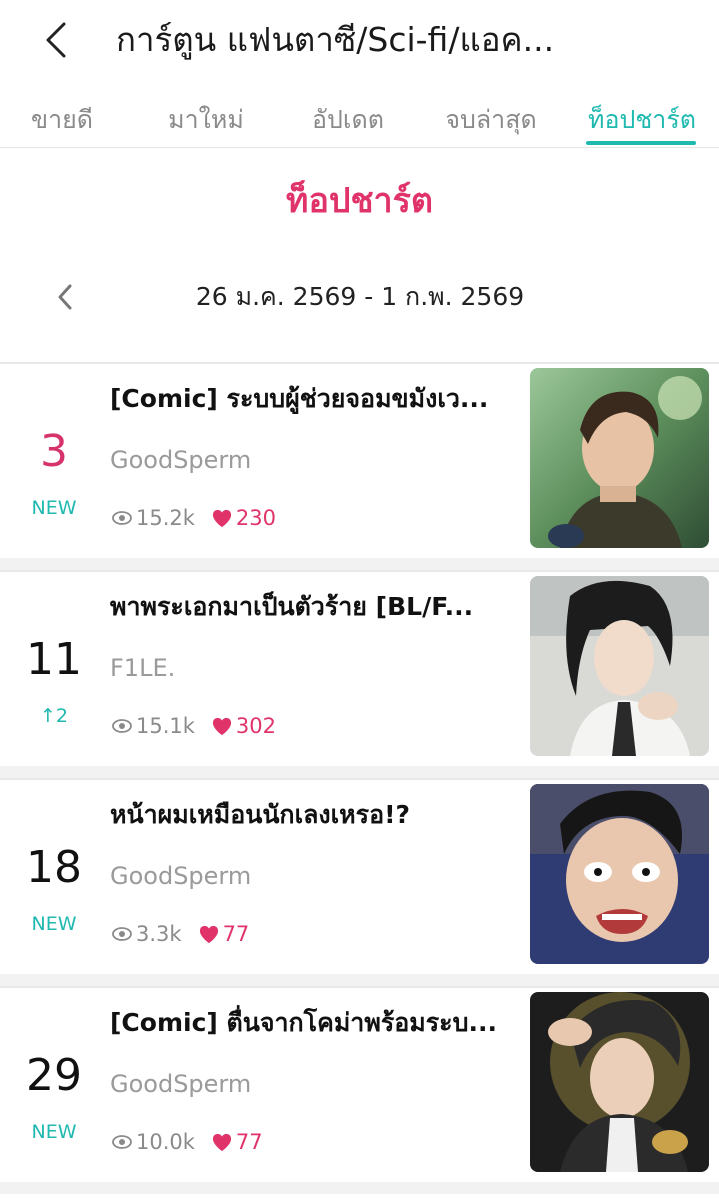 The image size is (719, 1200). What do you see at coordinates (54, 867) in the screenshot?
I see `rank-number: 18` at bounding box center [54, 867].